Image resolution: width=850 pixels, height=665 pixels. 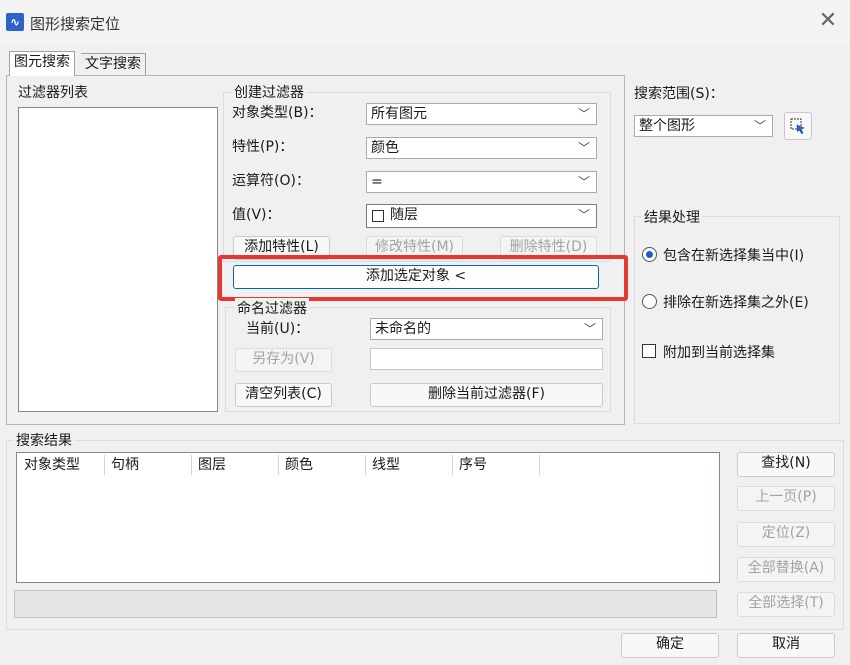 What do you see at coordinates (377, 182) in the screenshot?
I see `operator-value: =` at bounding box center [377, 182].